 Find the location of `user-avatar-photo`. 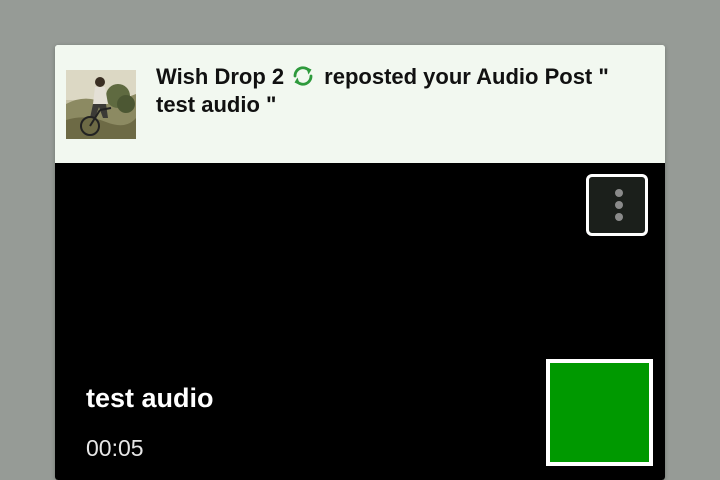

user-avatar-photo is located at coordinates (101, 104).